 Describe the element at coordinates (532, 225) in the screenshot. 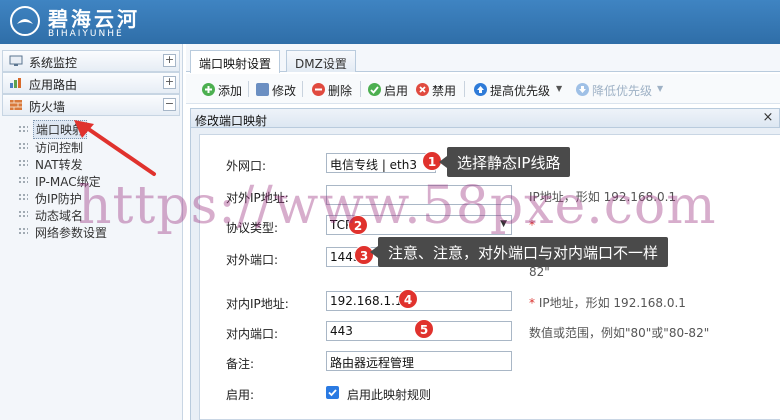

I see `protocol-required: *` at that location.